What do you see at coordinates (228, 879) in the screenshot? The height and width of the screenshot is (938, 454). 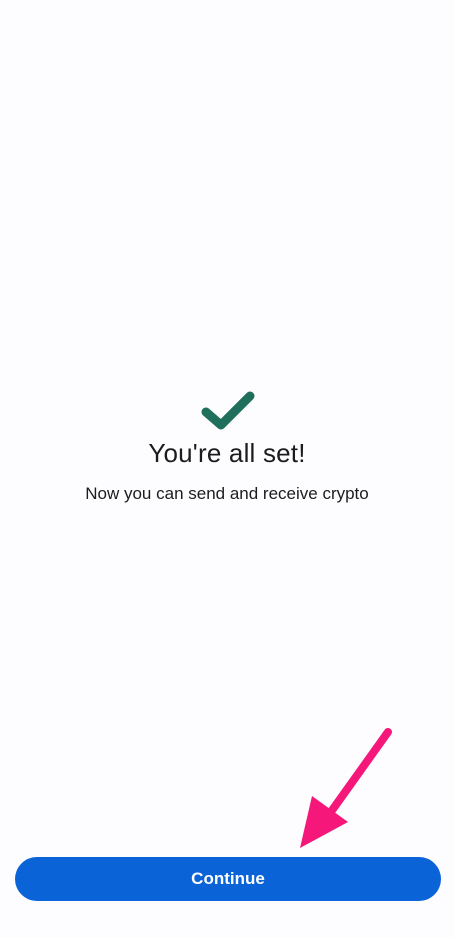 I see `continue-button: Continue` at bounding box center [228, 879].